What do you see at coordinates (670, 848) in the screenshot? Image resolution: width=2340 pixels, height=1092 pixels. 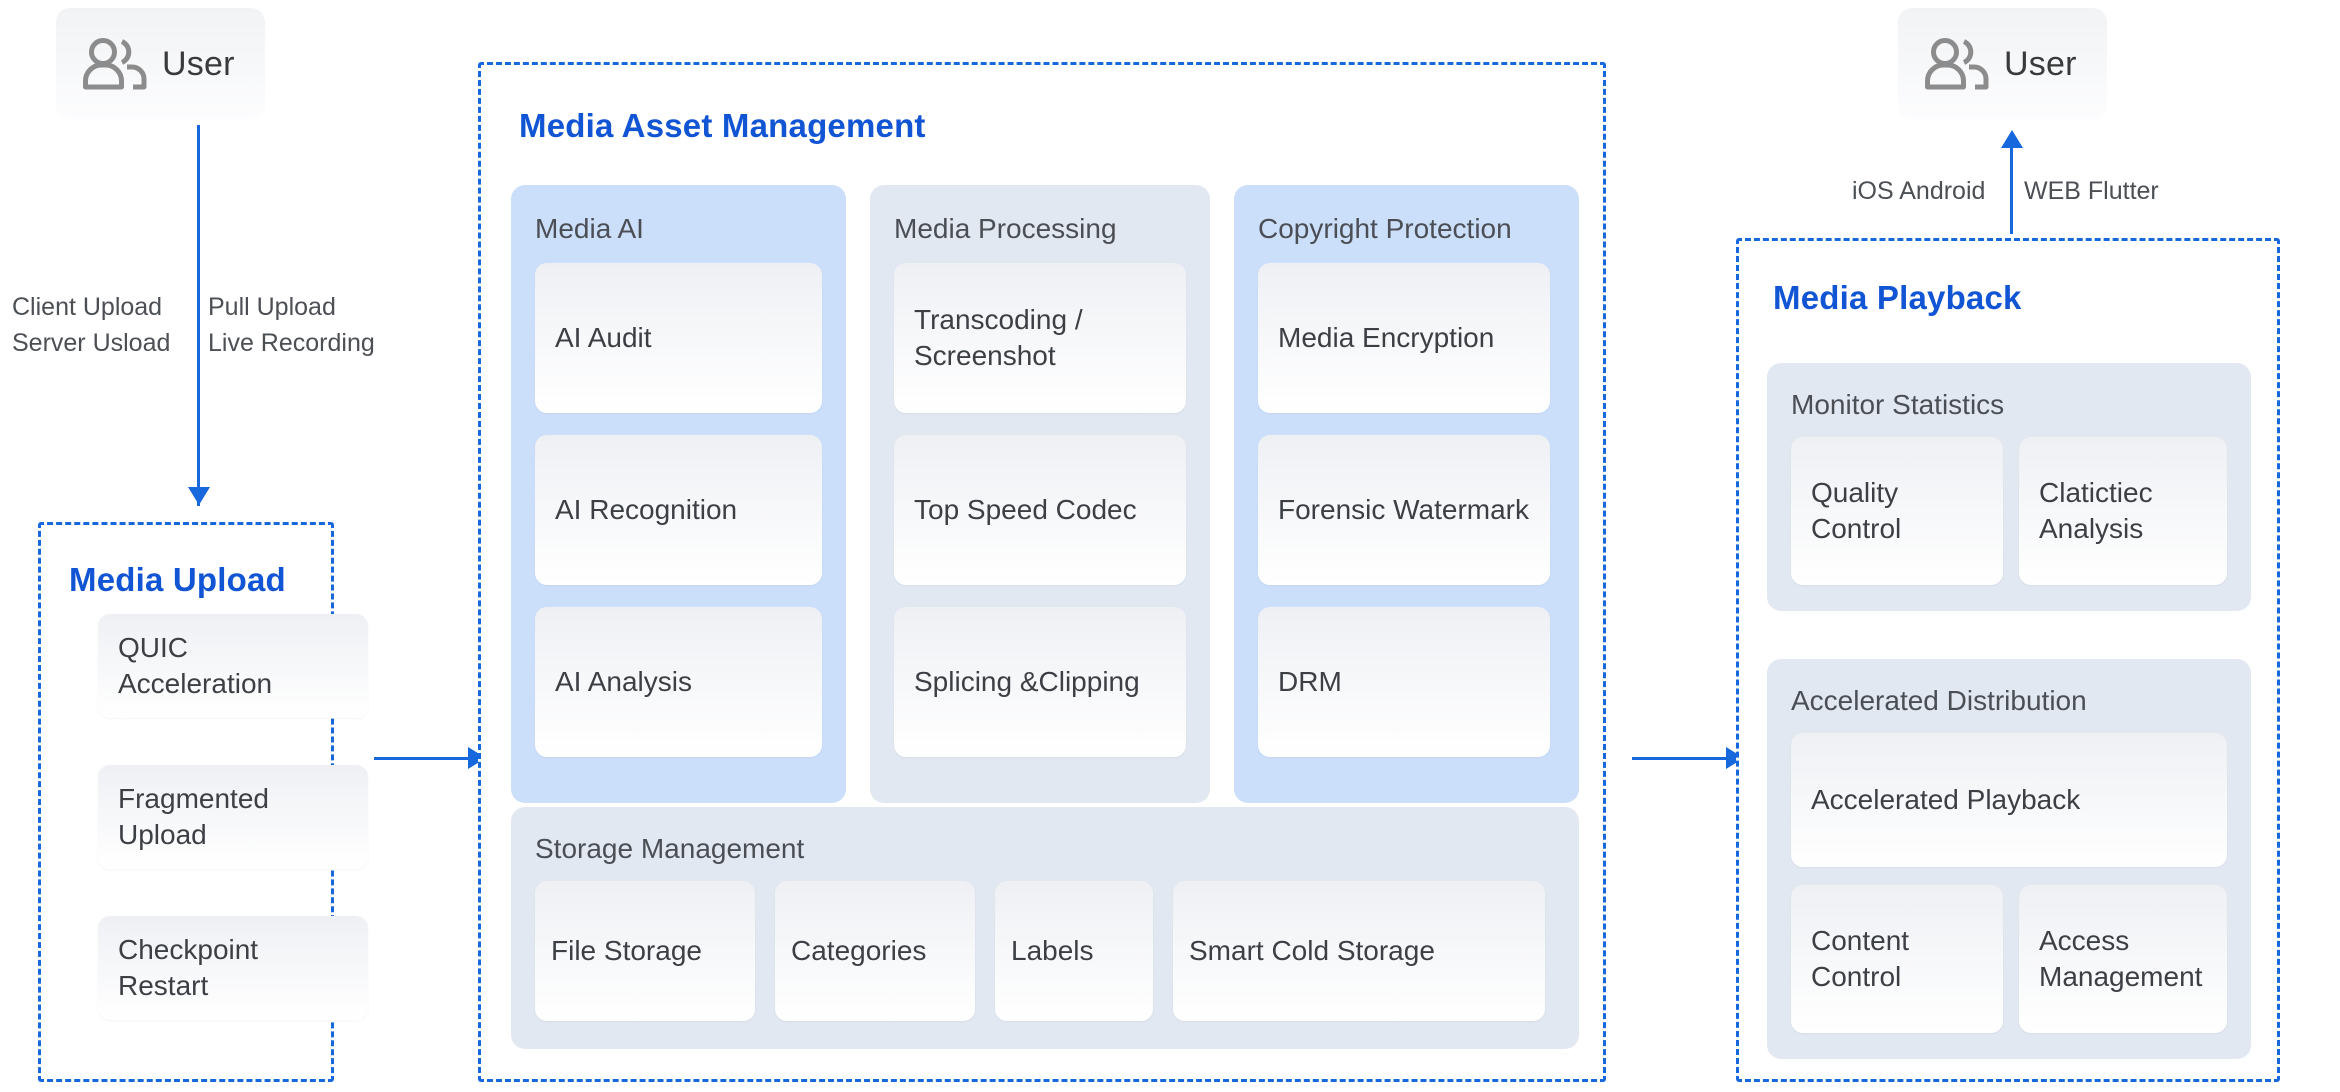 I see `group-storage-management-title: Storage Management` at bounding box center [670, 848].